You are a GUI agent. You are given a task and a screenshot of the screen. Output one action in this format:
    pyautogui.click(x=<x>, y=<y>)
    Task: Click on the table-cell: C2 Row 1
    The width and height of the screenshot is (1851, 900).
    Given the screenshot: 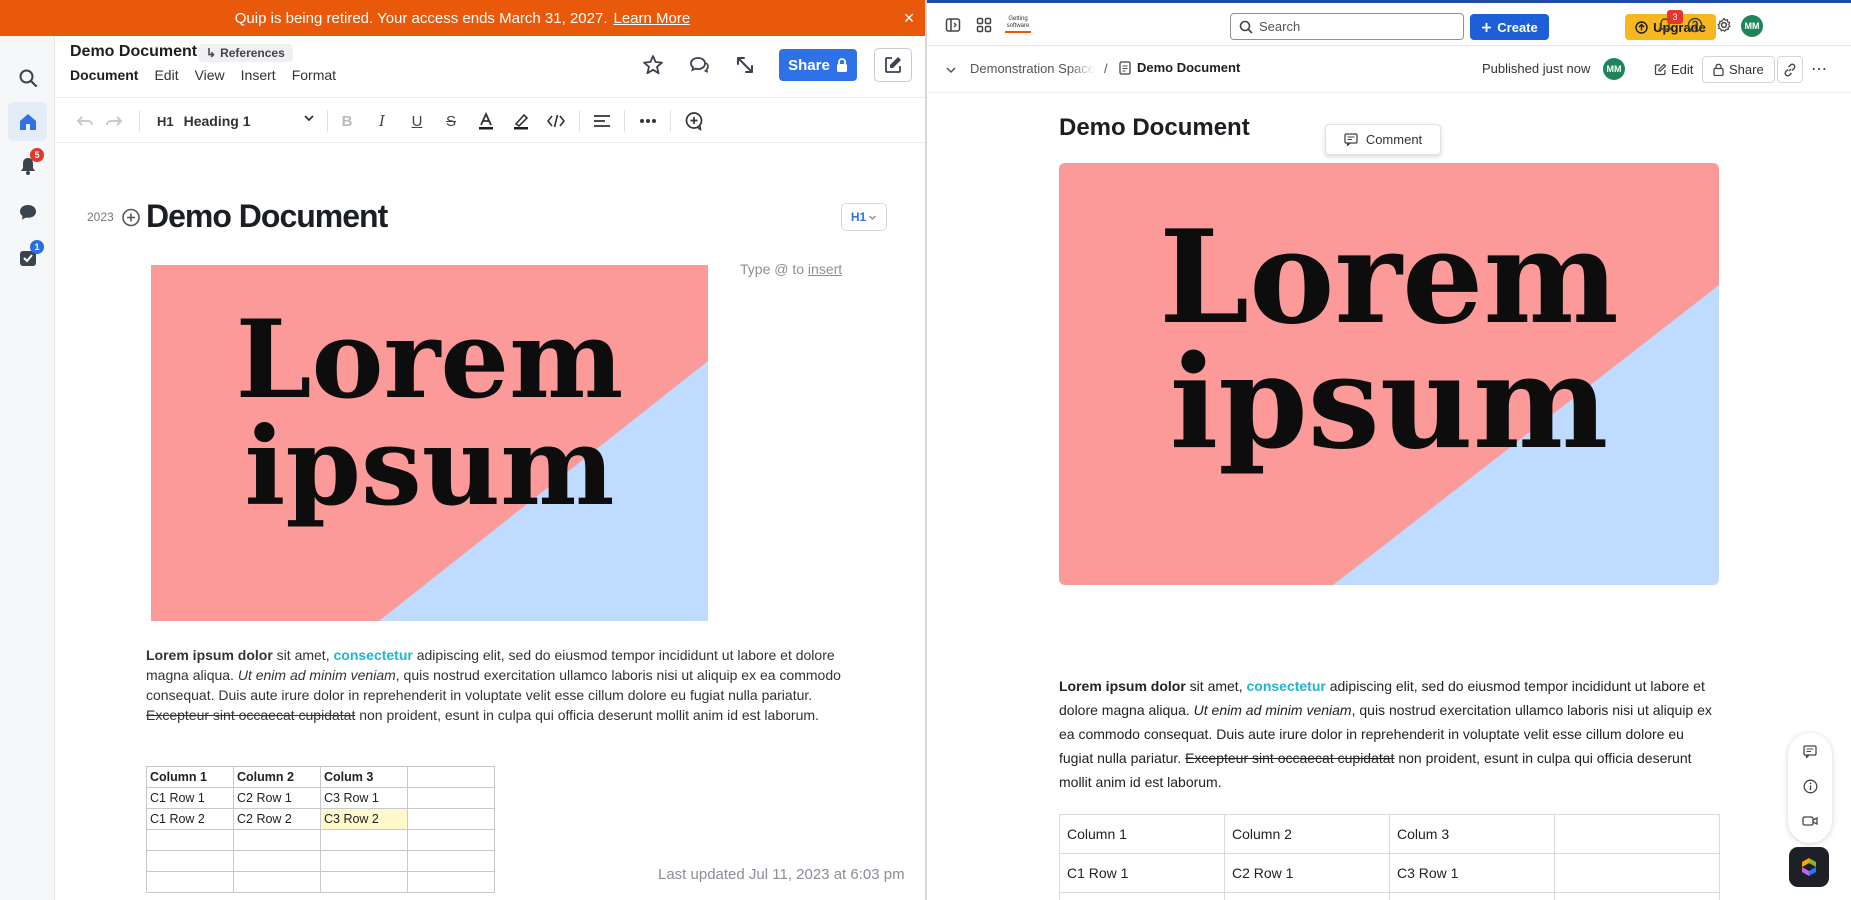 What is the action you would take?
    pyautogui.click(x=277, y=798)
    